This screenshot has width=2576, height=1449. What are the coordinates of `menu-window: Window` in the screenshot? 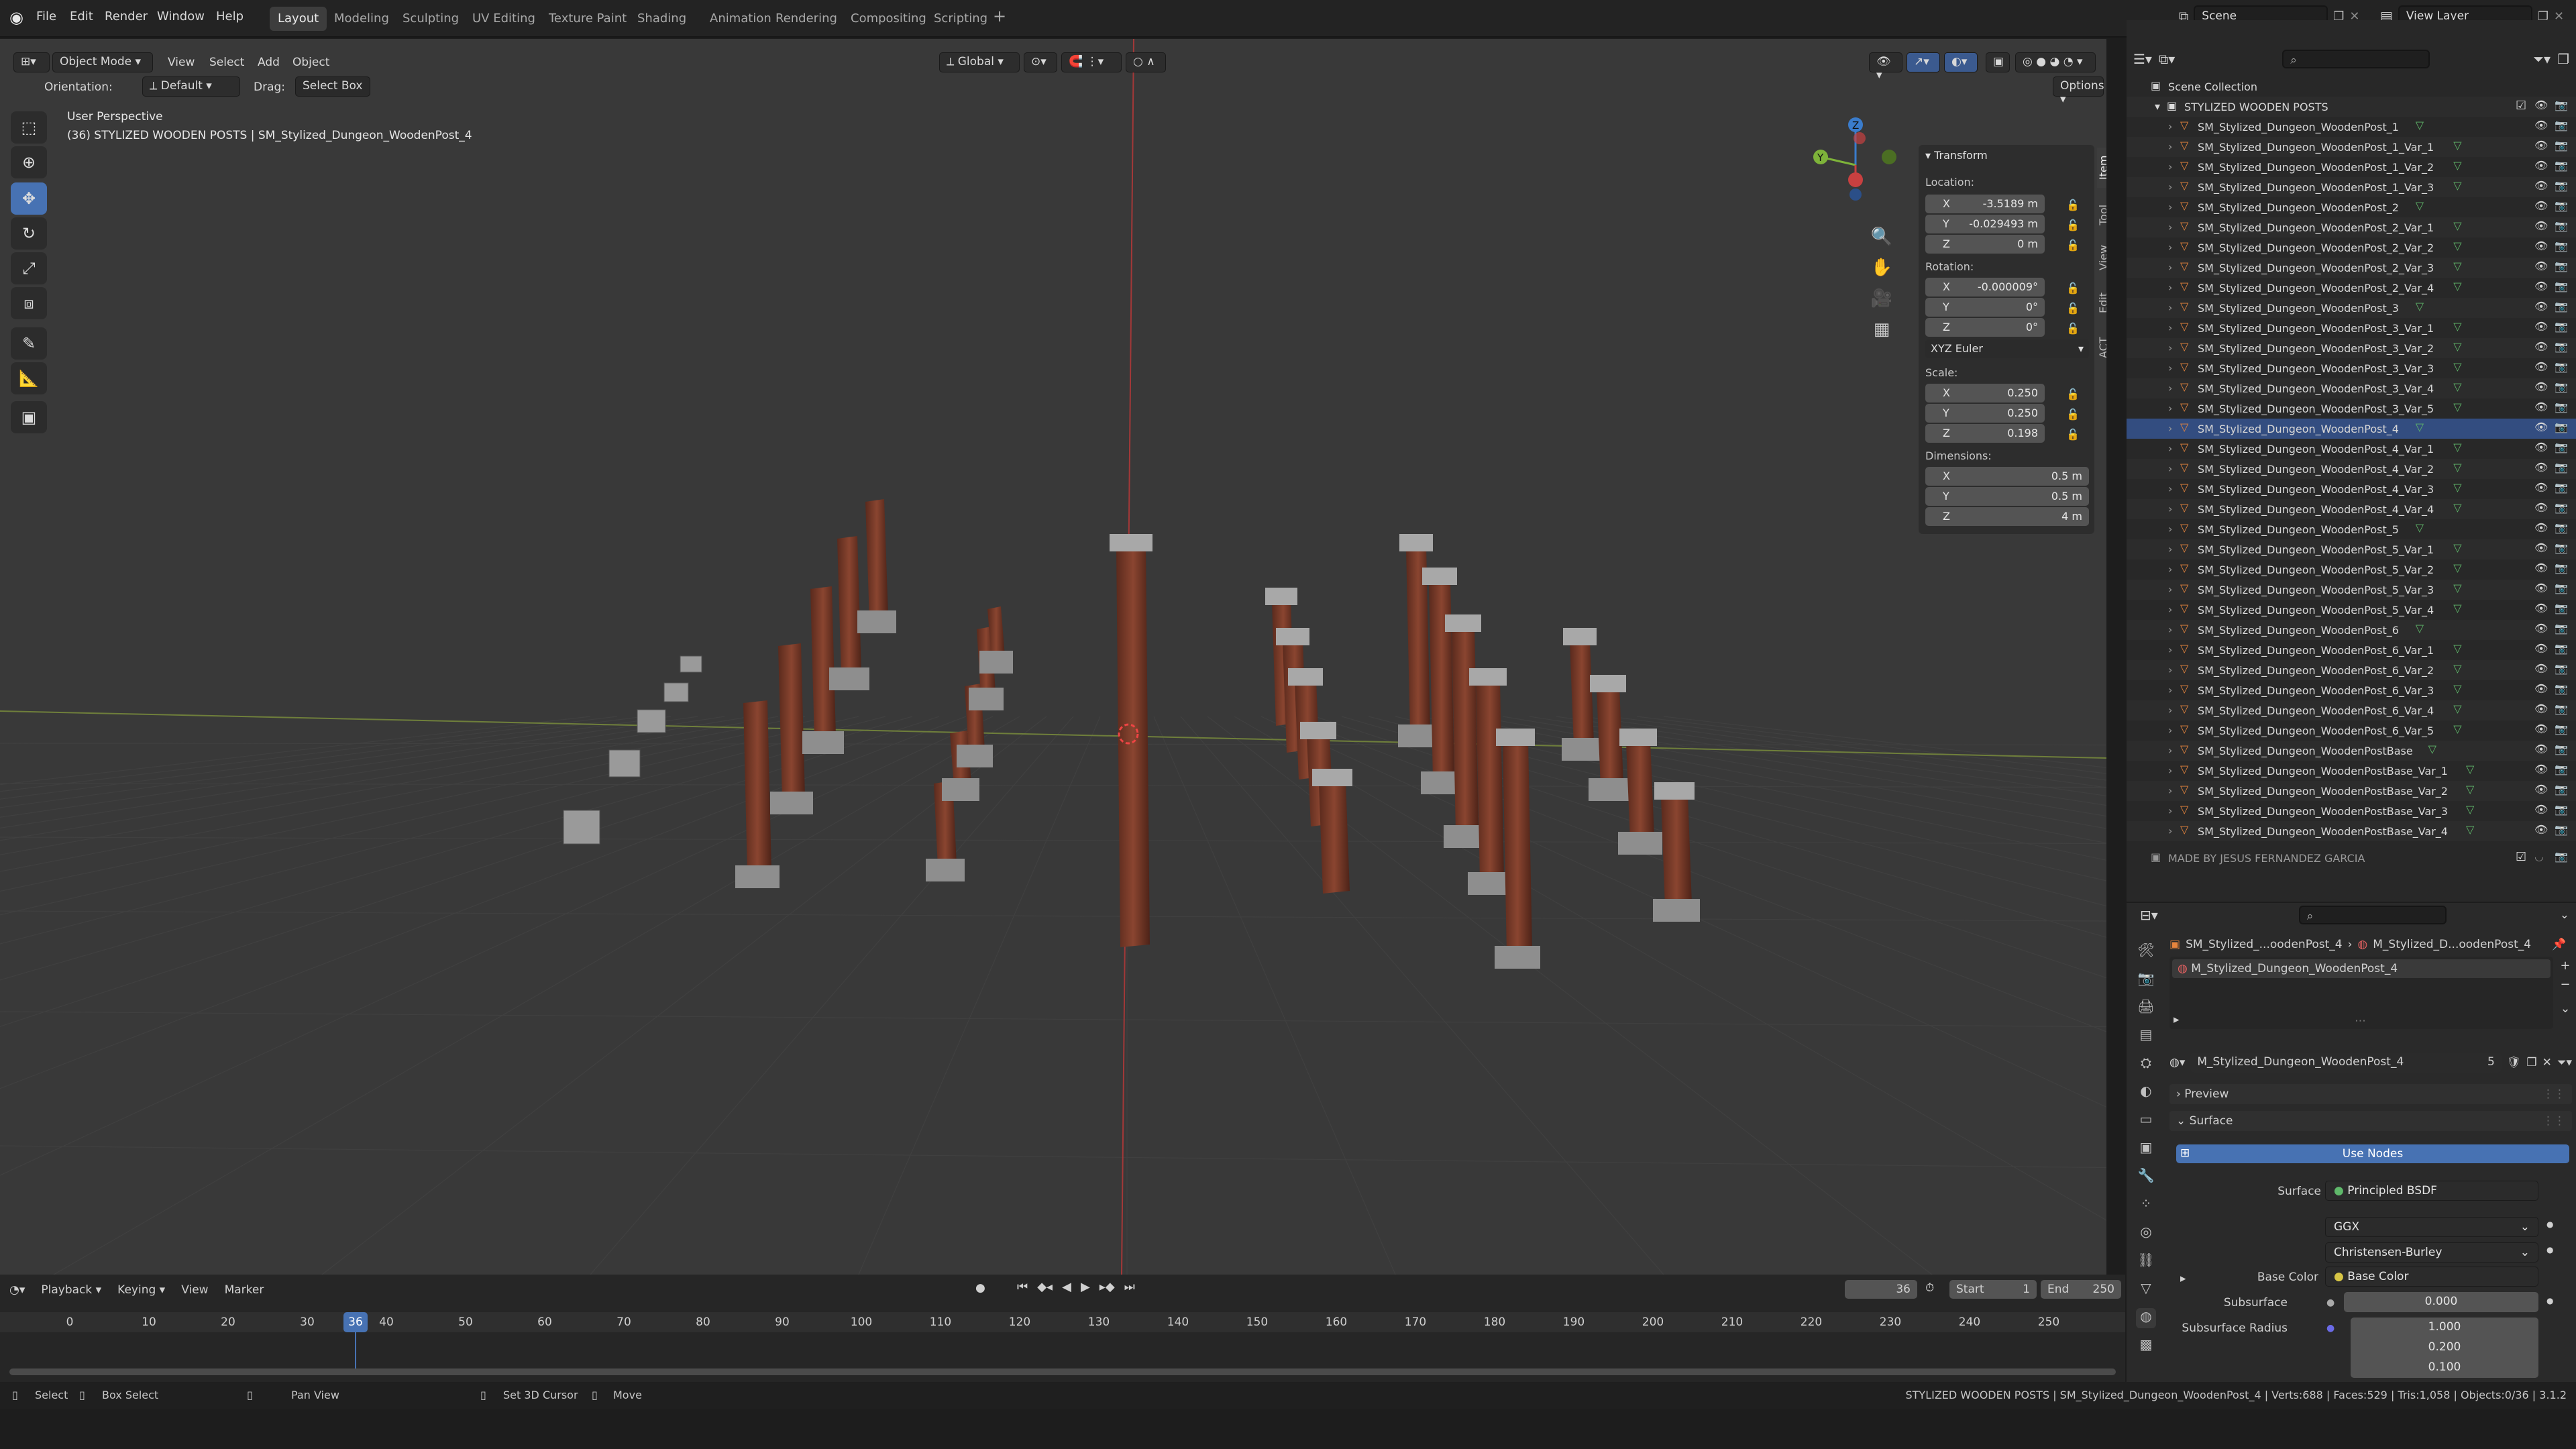 It's located at (181, 16).